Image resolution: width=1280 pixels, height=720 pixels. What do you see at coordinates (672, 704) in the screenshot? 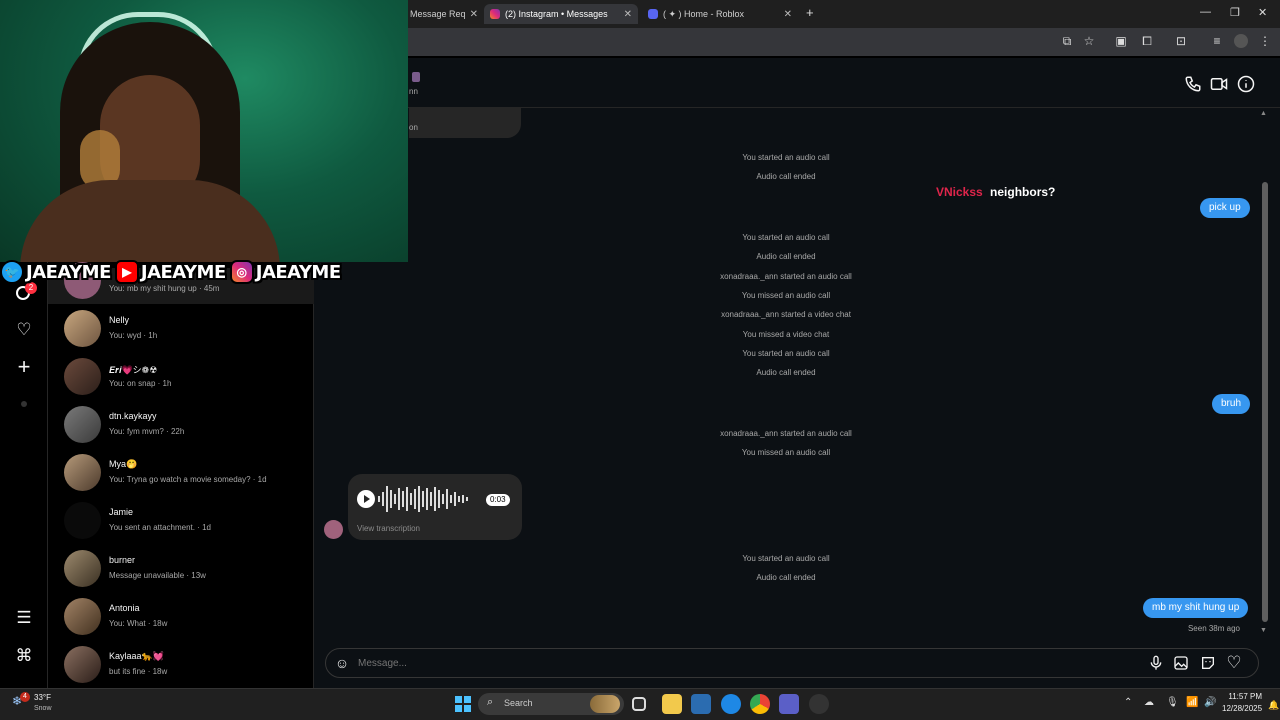
I see `file-explorer-icon` at bounding box center [672, 704].